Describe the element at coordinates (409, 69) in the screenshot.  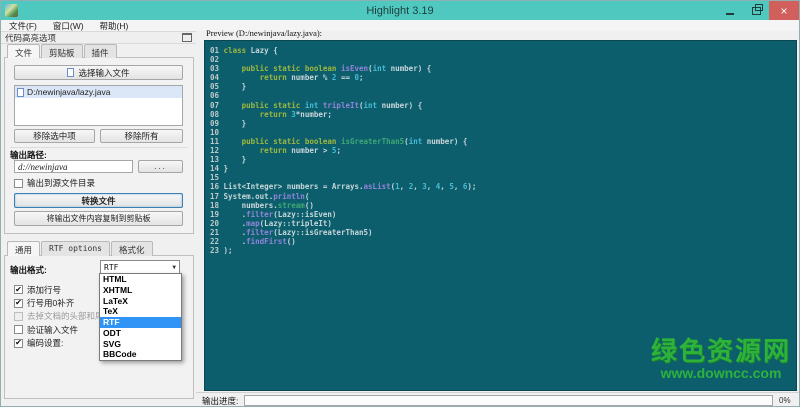
I see `code-token: number) {` at that location.